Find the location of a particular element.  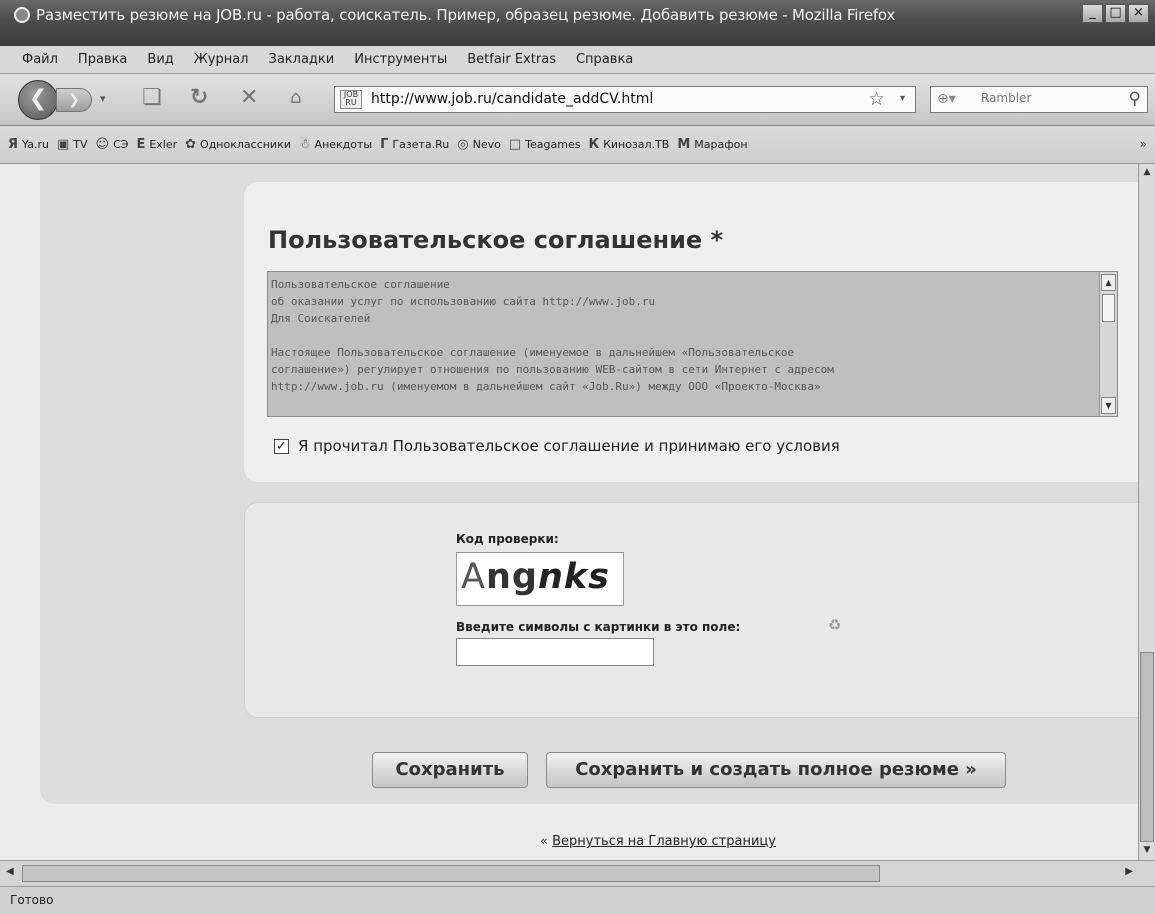

menu-betfair: Betfair Extras is located at coordinates (511, 59).